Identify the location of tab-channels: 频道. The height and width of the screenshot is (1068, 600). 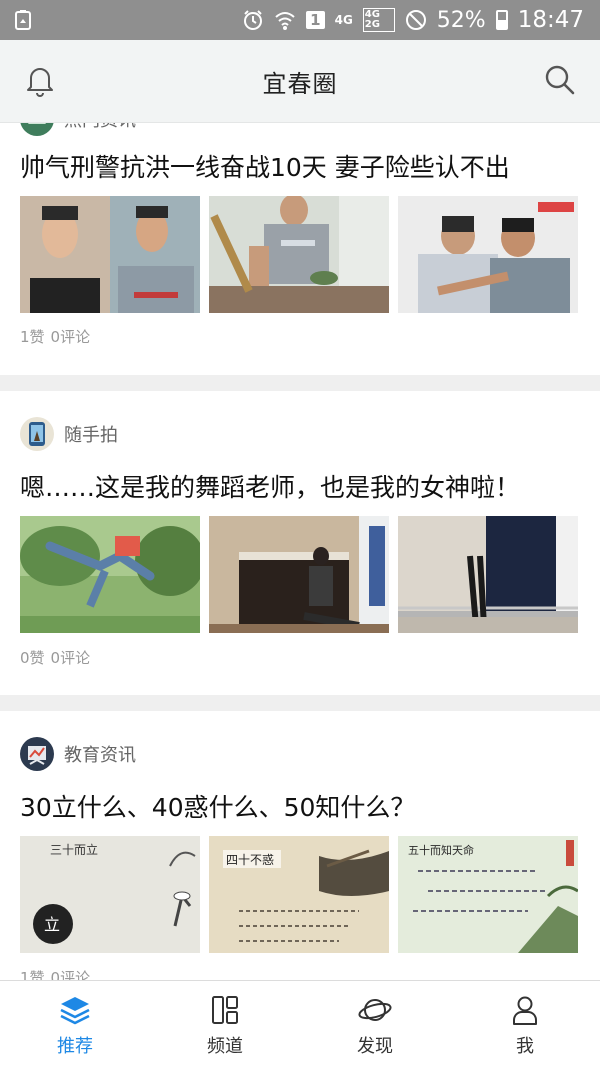
(225, 1024).